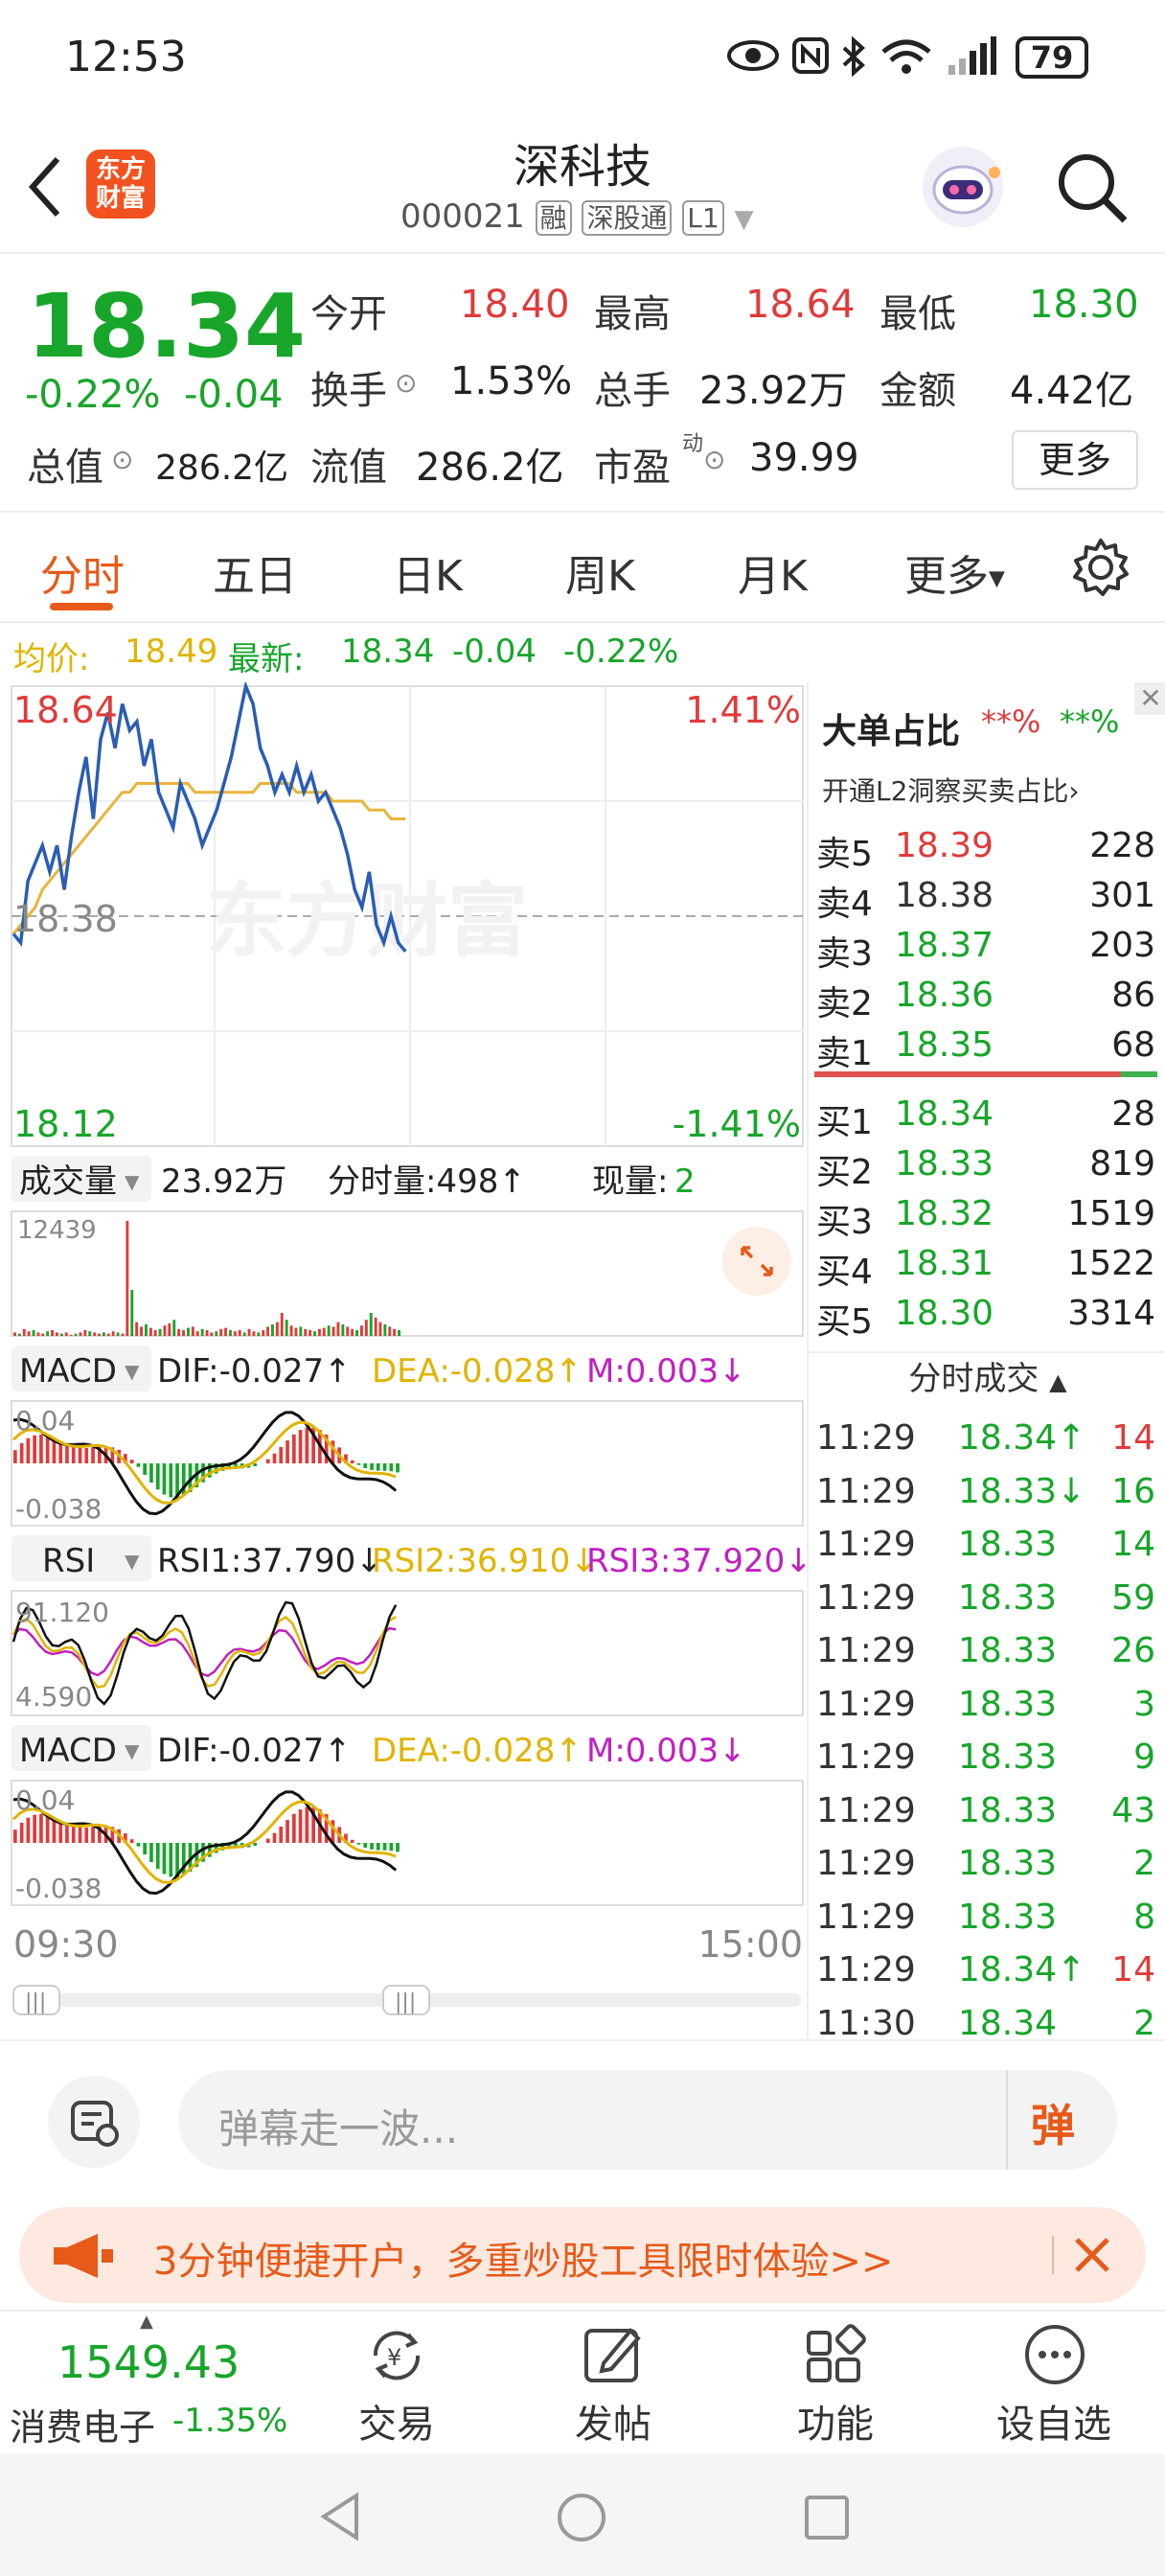 Image resolution: width=1165 pixels, height=2576 pixels. What do you see at coordinates (756, 1261) in the screenshot?
I see `expand-button` at bounding box center [756, 1261].